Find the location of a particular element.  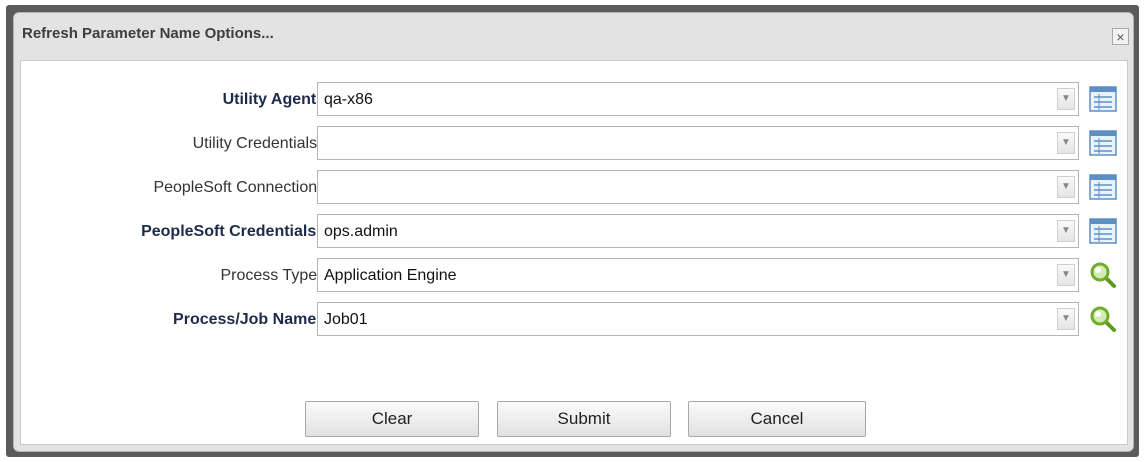

peoplesoft-credentials-label: PeopleSoft Credentials : is located at coordinates (233, 231).